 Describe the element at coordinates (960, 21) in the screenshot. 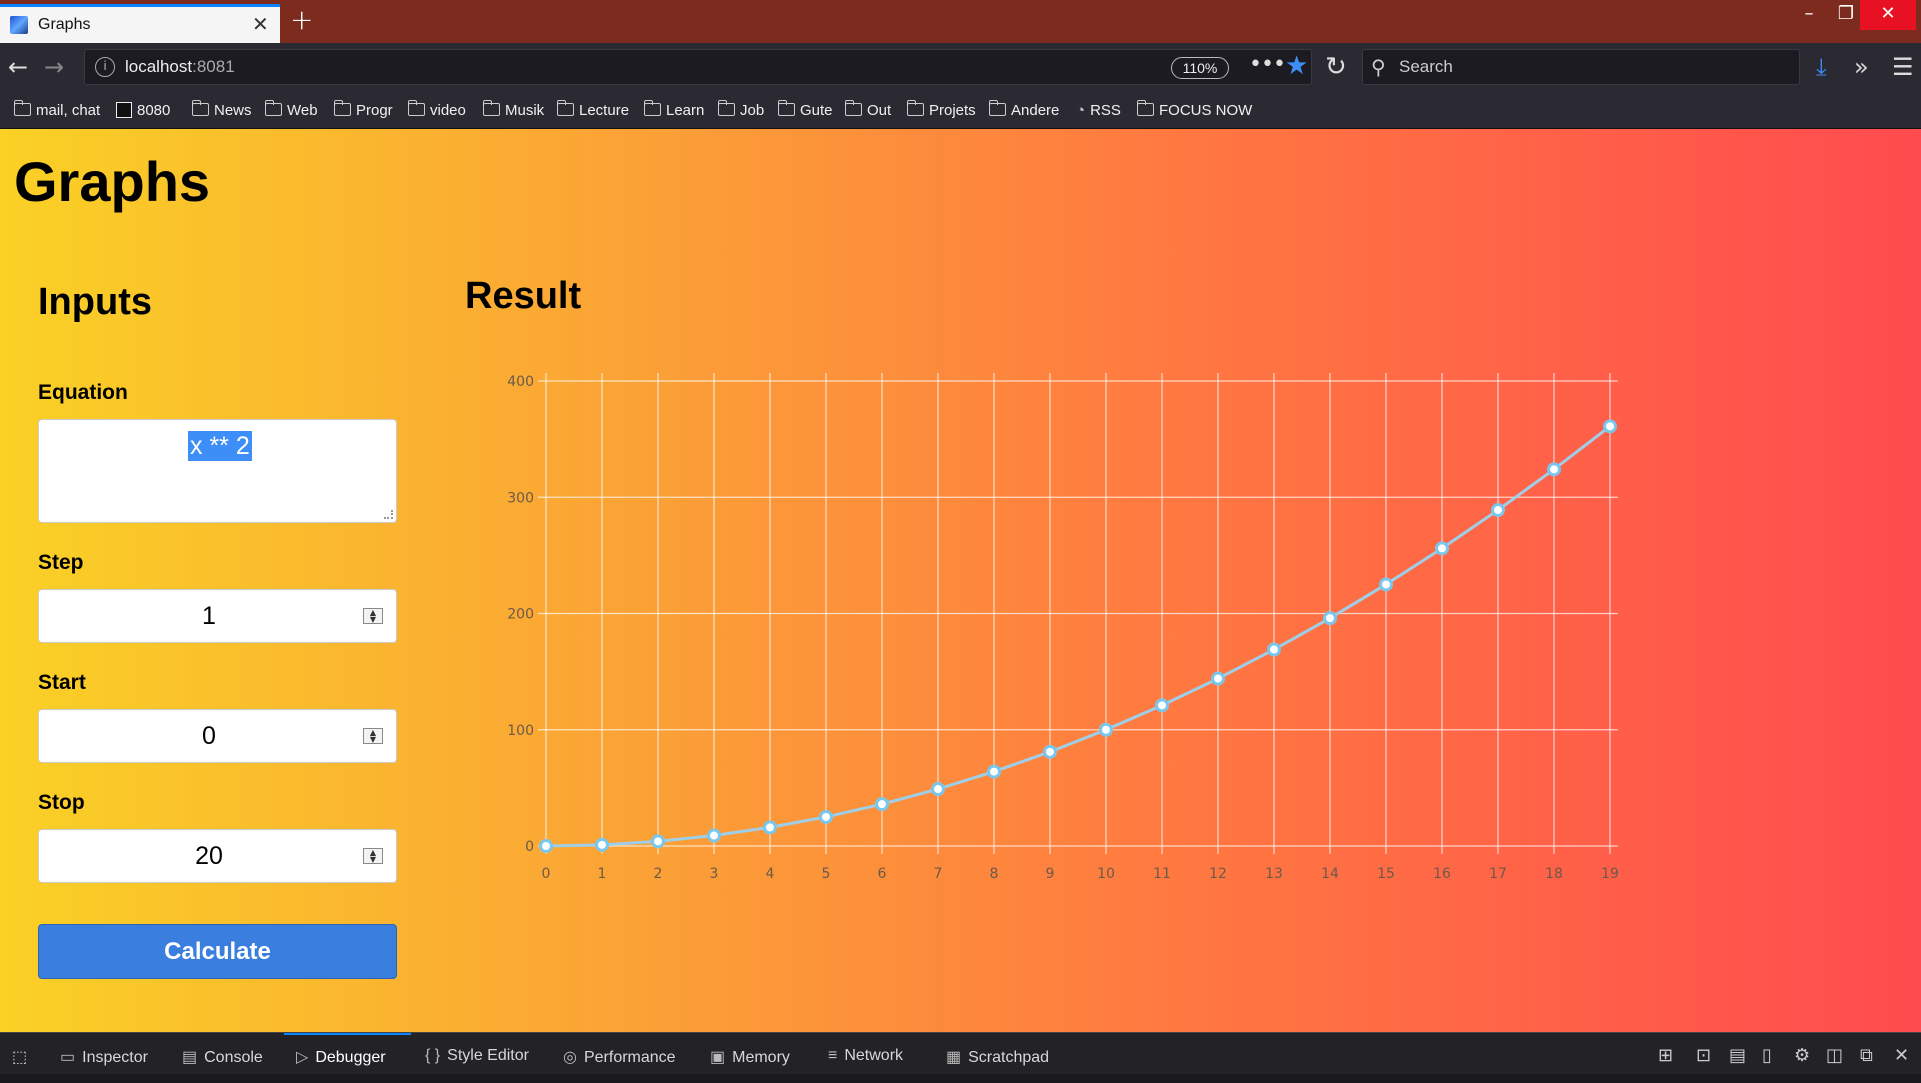

I see `tab-bar: Graphs ✕ + – ❐ ✕` at that location.